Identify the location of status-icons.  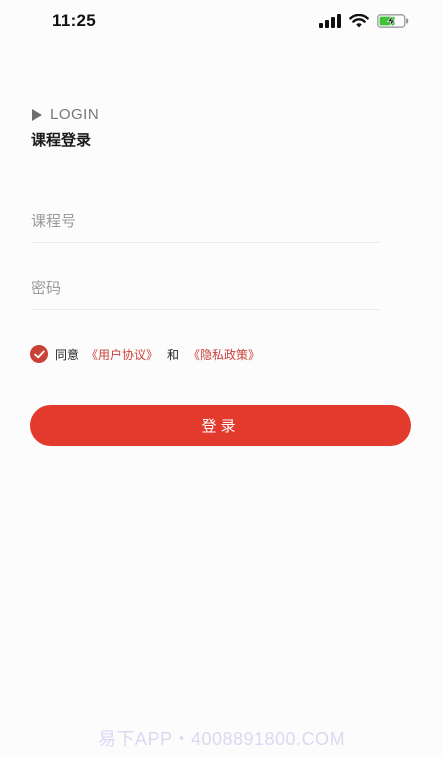
(364, 21).